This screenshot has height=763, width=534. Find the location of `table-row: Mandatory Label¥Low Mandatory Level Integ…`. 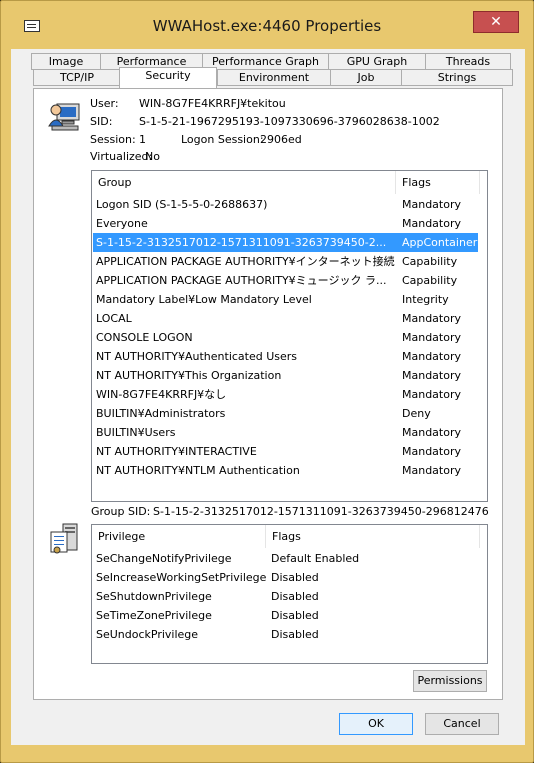

table-row: Mandatory Label¥Low Mandatory Level Integ… is located at coordinates (285, 299).